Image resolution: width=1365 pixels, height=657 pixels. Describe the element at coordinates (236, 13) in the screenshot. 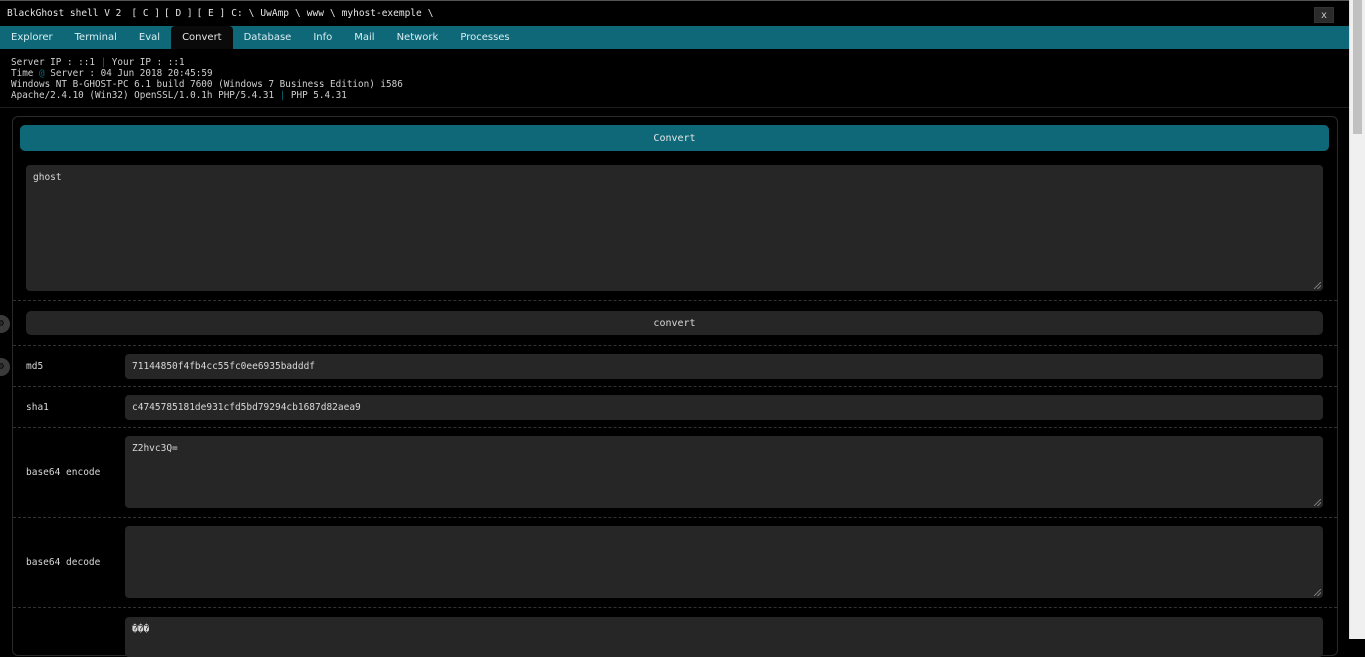

I see `path-segment-root: C:` at that location.